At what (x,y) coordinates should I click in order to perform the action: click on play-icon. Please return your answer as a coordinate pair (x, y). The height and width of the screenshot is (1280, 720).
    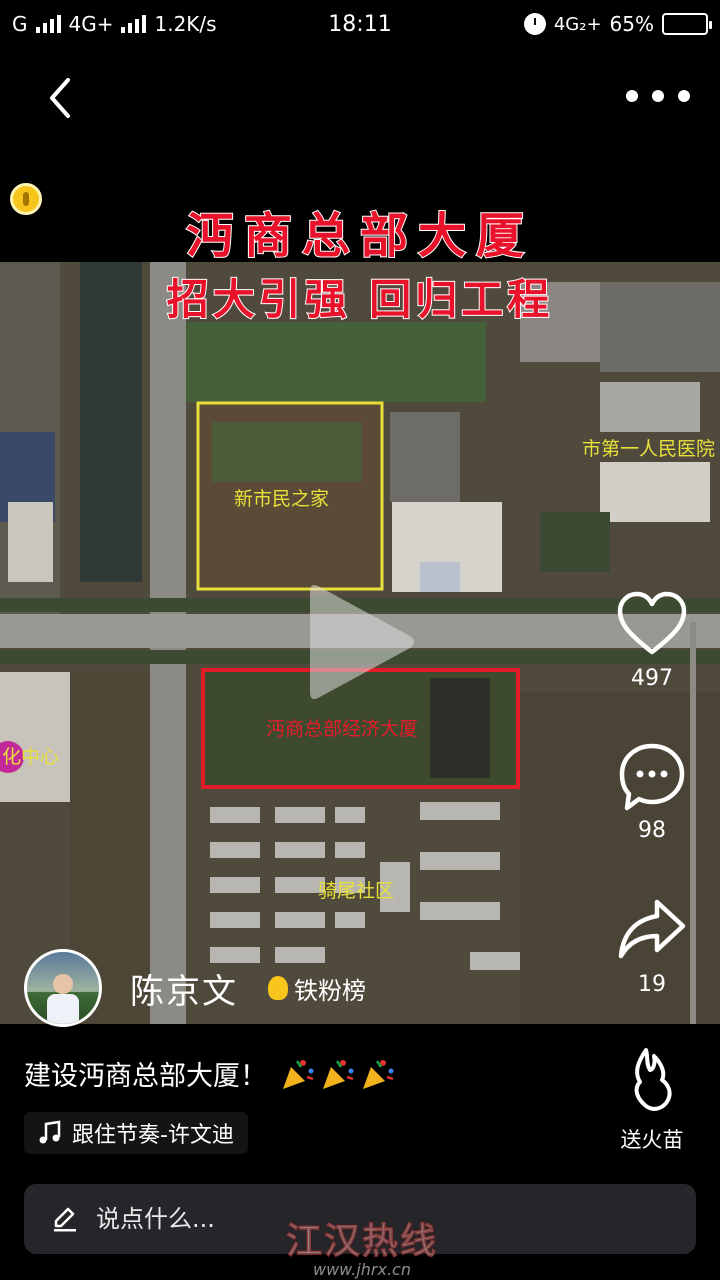
    Looking at the image, I should click on (362, 642).